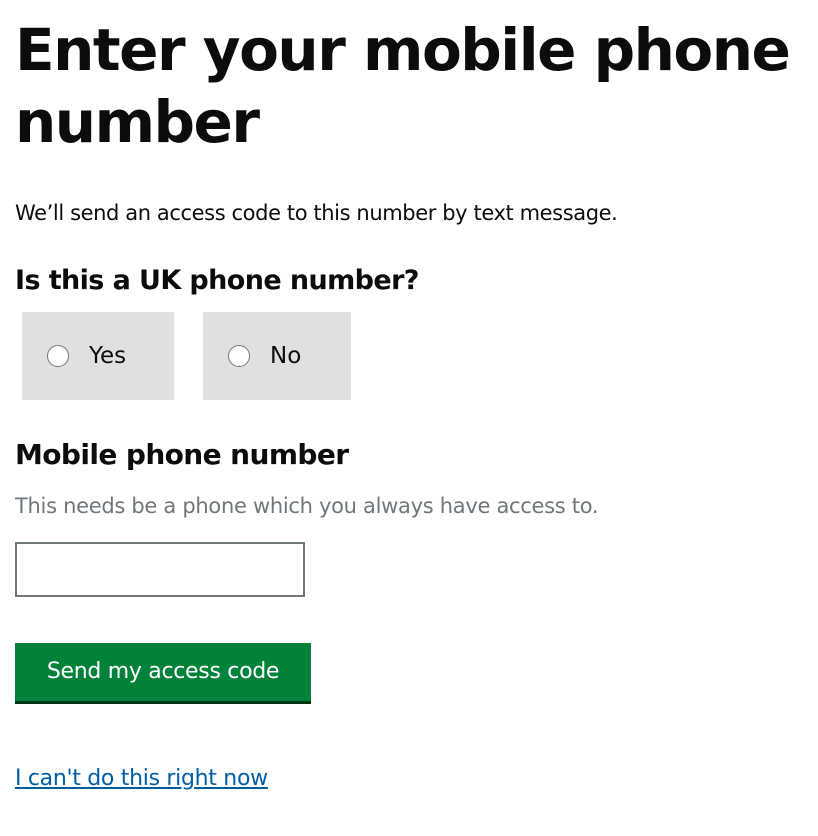 Image resolution: width=818 pixels, height=836 pixels. I want to click on radio-no-label: No, so click(286, 356).